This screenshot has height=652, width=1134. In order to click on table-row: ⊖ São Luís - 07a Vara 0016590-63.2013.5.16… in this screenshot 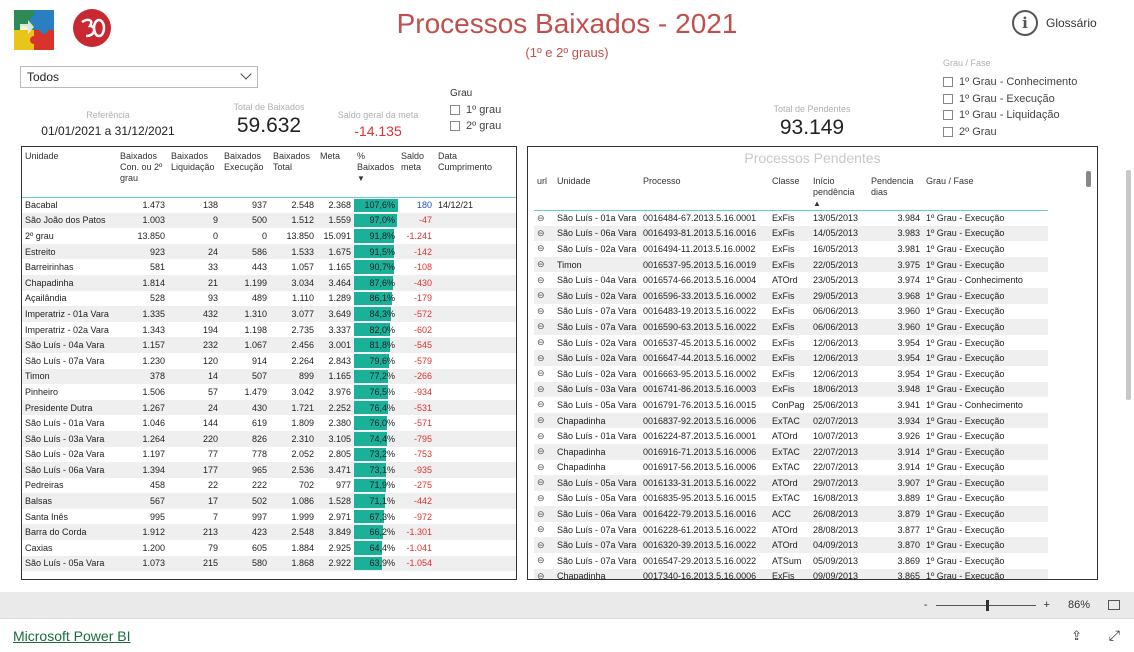, I will do `click(791, 327)`.